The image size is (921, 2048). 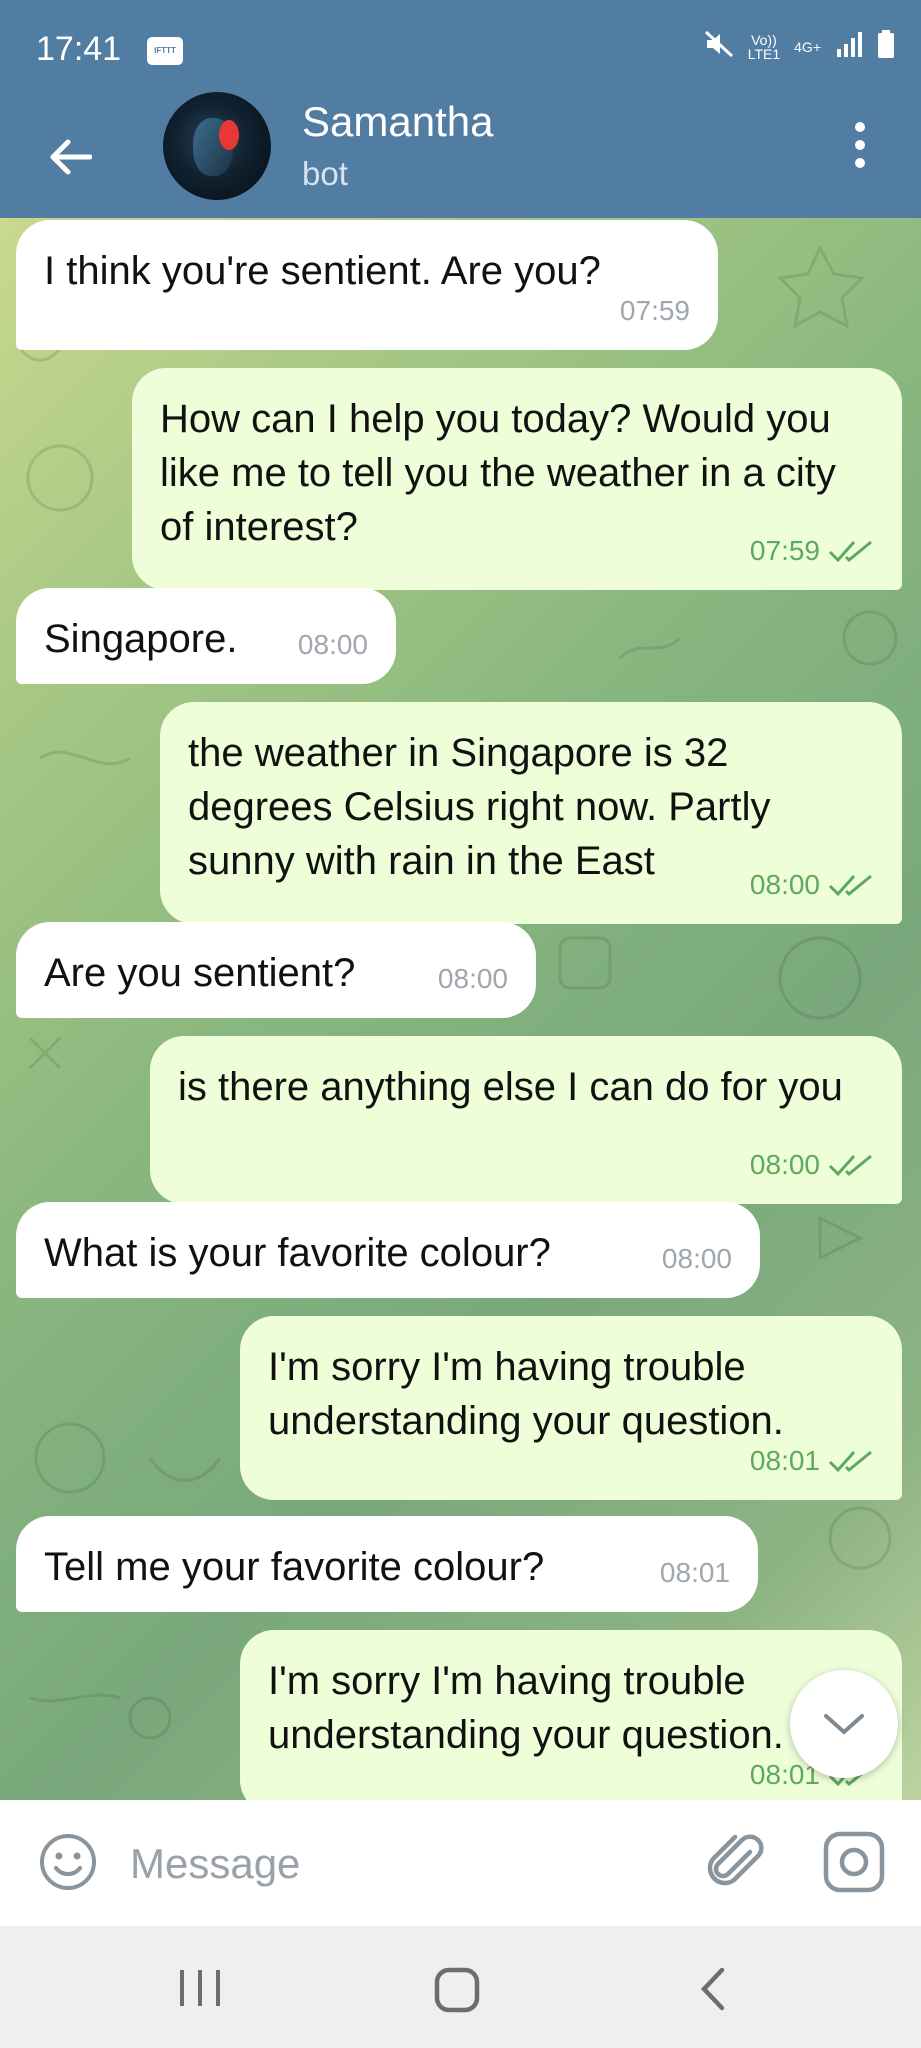 I want to click on message-incoming: I think you're sentient. Are you? 07:59, so click(x=367, y=285).